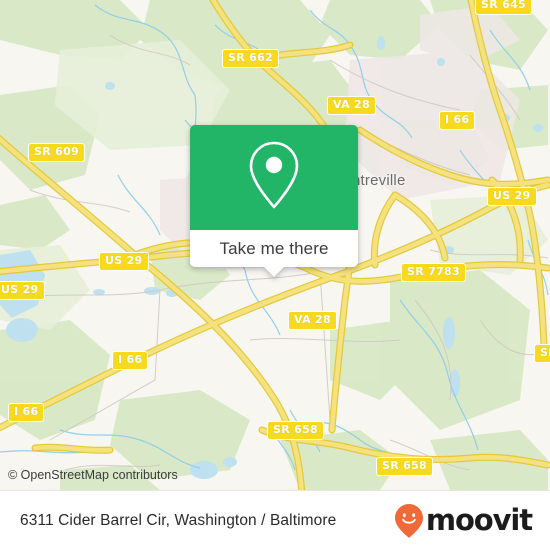  I want to click on location-callout-card: Take me there, so click(274, 201).